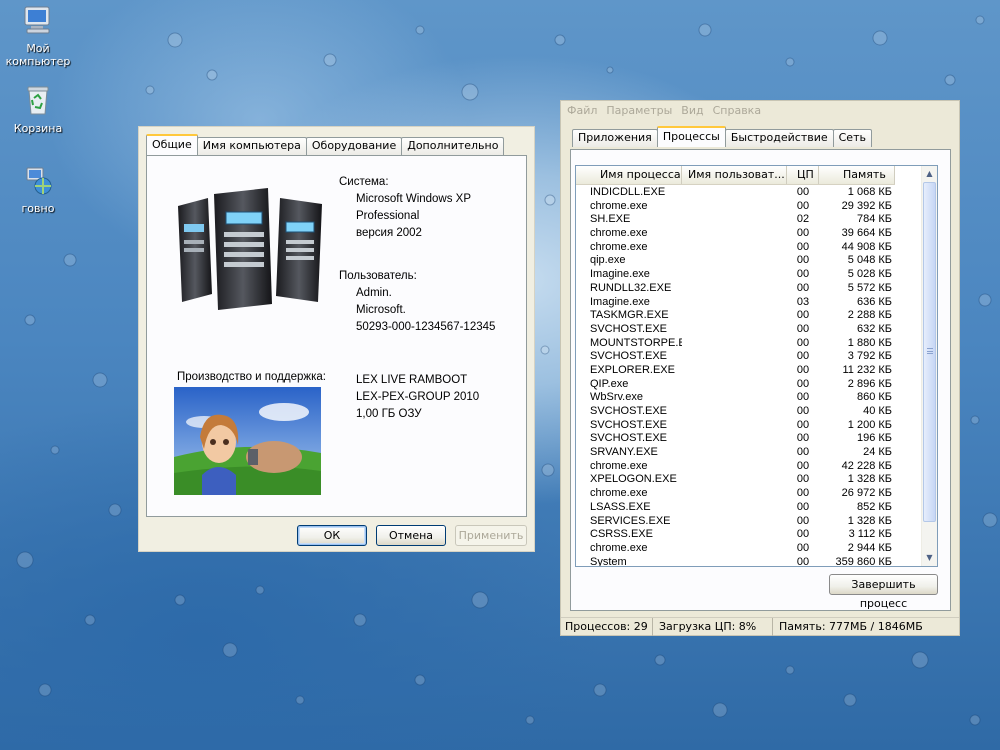 The width and height of the screenshot is (1000, 750). I want to click on ok-button: ОК, so click(332, 535).